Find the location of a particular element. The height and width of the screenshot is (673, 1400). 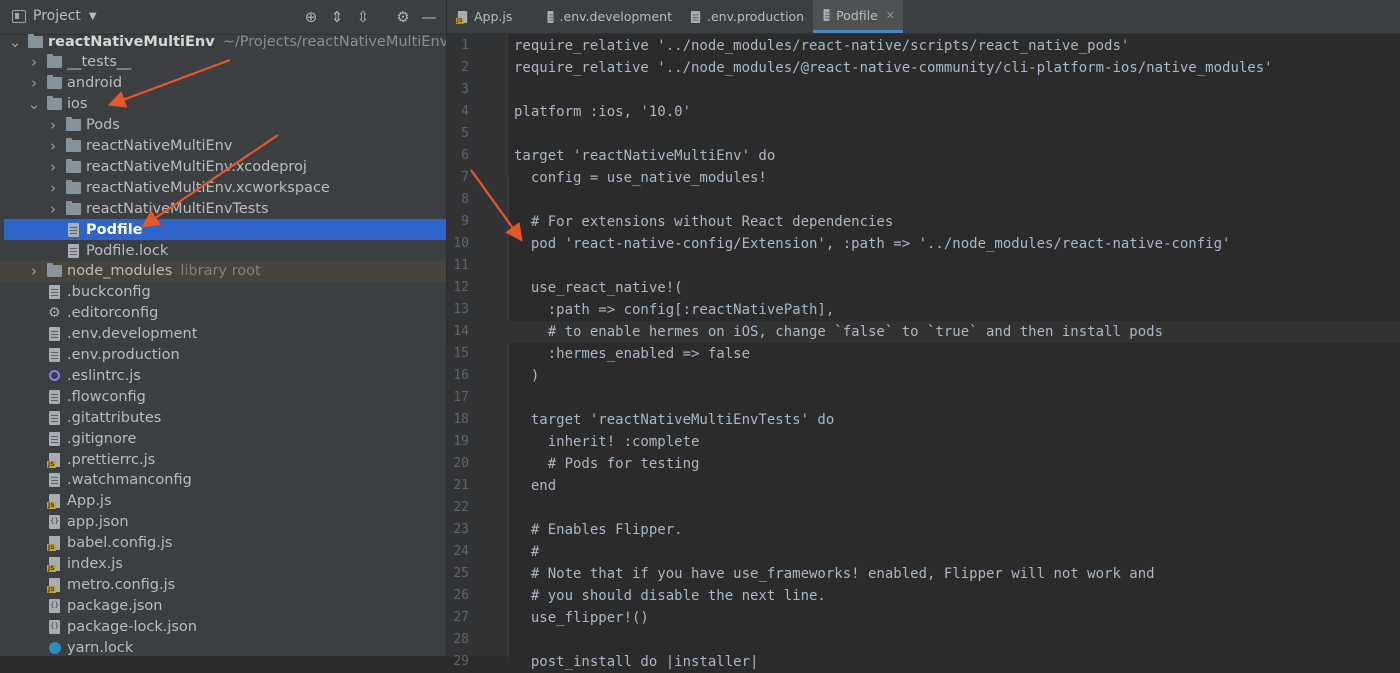

tree-row: › reactNativeMultiEnv.xcworkspace is located at coordinates (223, 187).